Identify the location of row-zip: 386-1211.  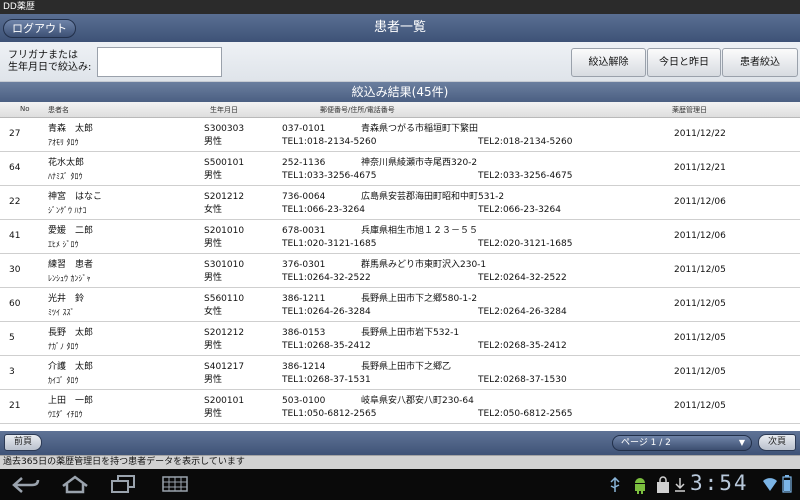
(304, 299).